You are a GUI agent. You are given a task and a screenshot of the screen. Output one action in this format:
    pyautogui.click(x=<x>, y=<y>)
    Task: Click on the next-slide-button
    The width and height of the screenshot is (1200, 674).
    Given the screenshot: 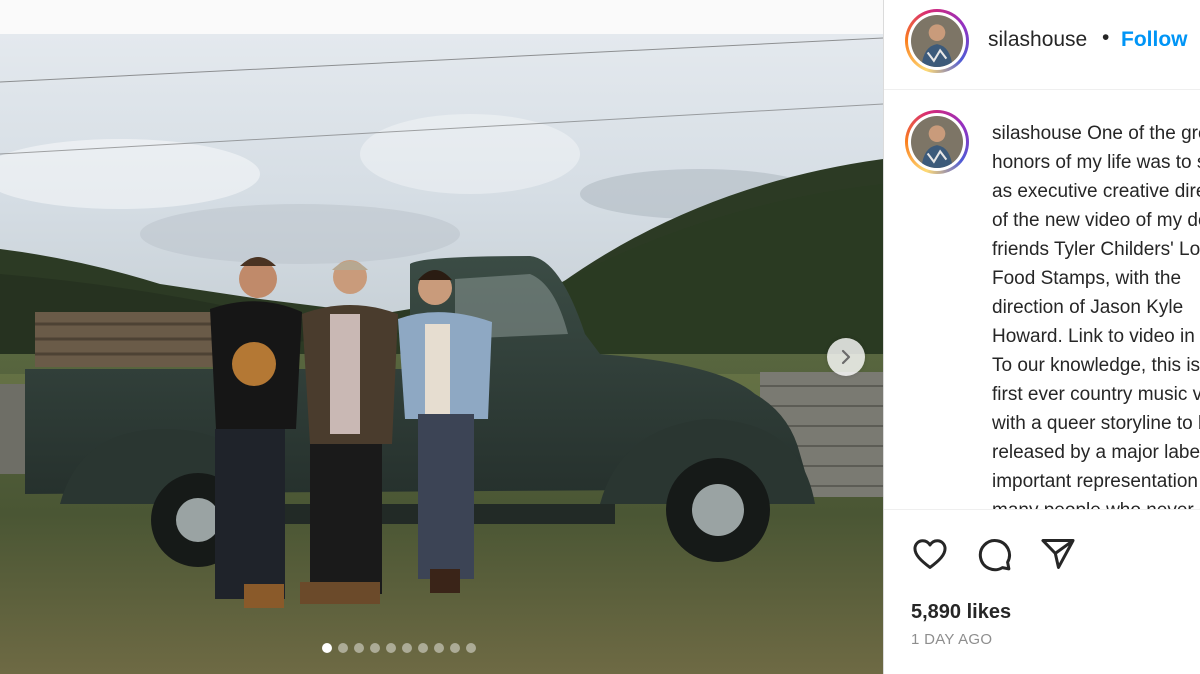 What is the action you would take?
    pyautogui.click(x=846, y=357)
    